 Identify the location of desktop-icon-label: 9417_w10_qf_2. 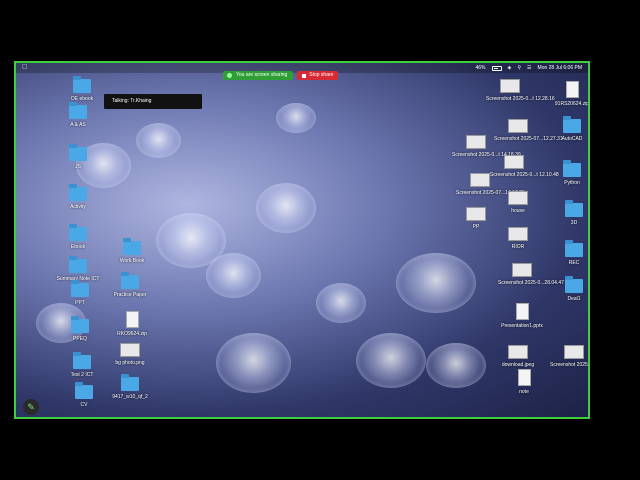
(130, 397).